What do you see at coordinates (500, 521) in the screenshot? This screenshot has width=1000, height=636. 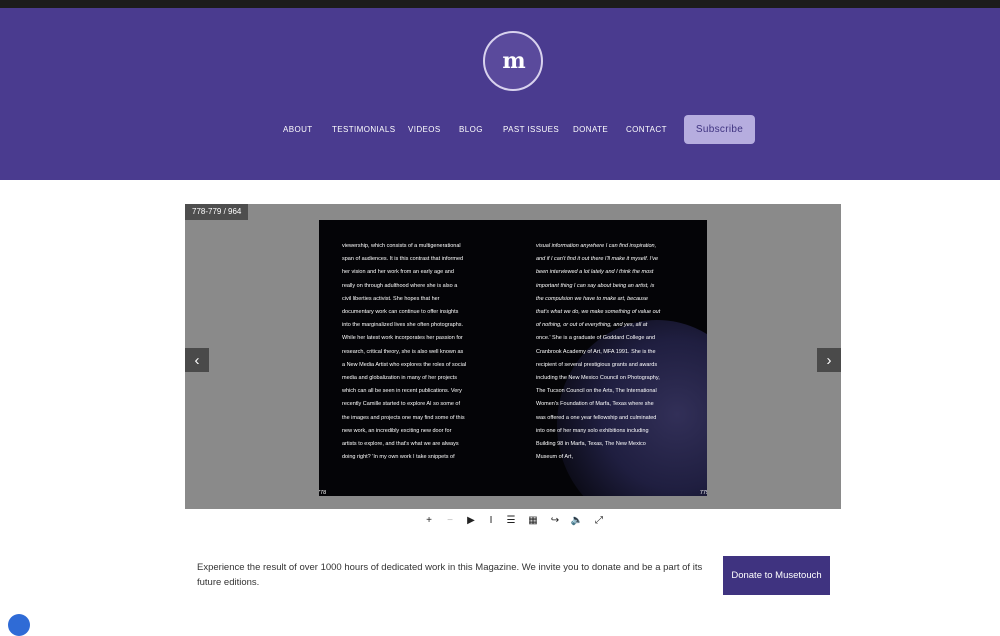 I see `viewer-toolbar: + − ▶ I ☰ ▦ ↪ 🔈 ⤢` at bounding box center [500, 521].